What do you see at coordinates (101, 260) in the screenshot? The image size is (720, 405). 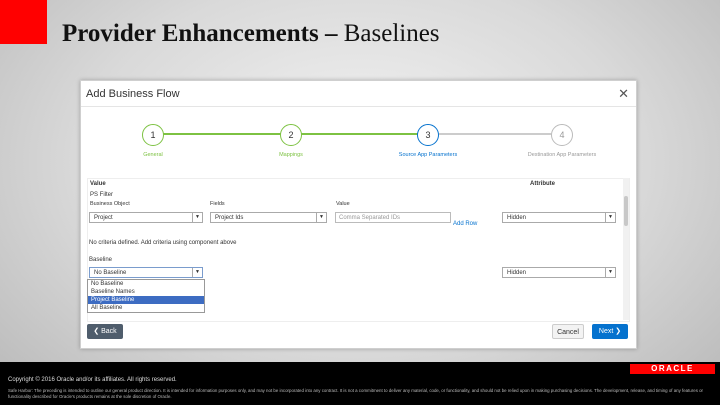 I see `baseline-label: Baseline` at bounding box center [101, 260].